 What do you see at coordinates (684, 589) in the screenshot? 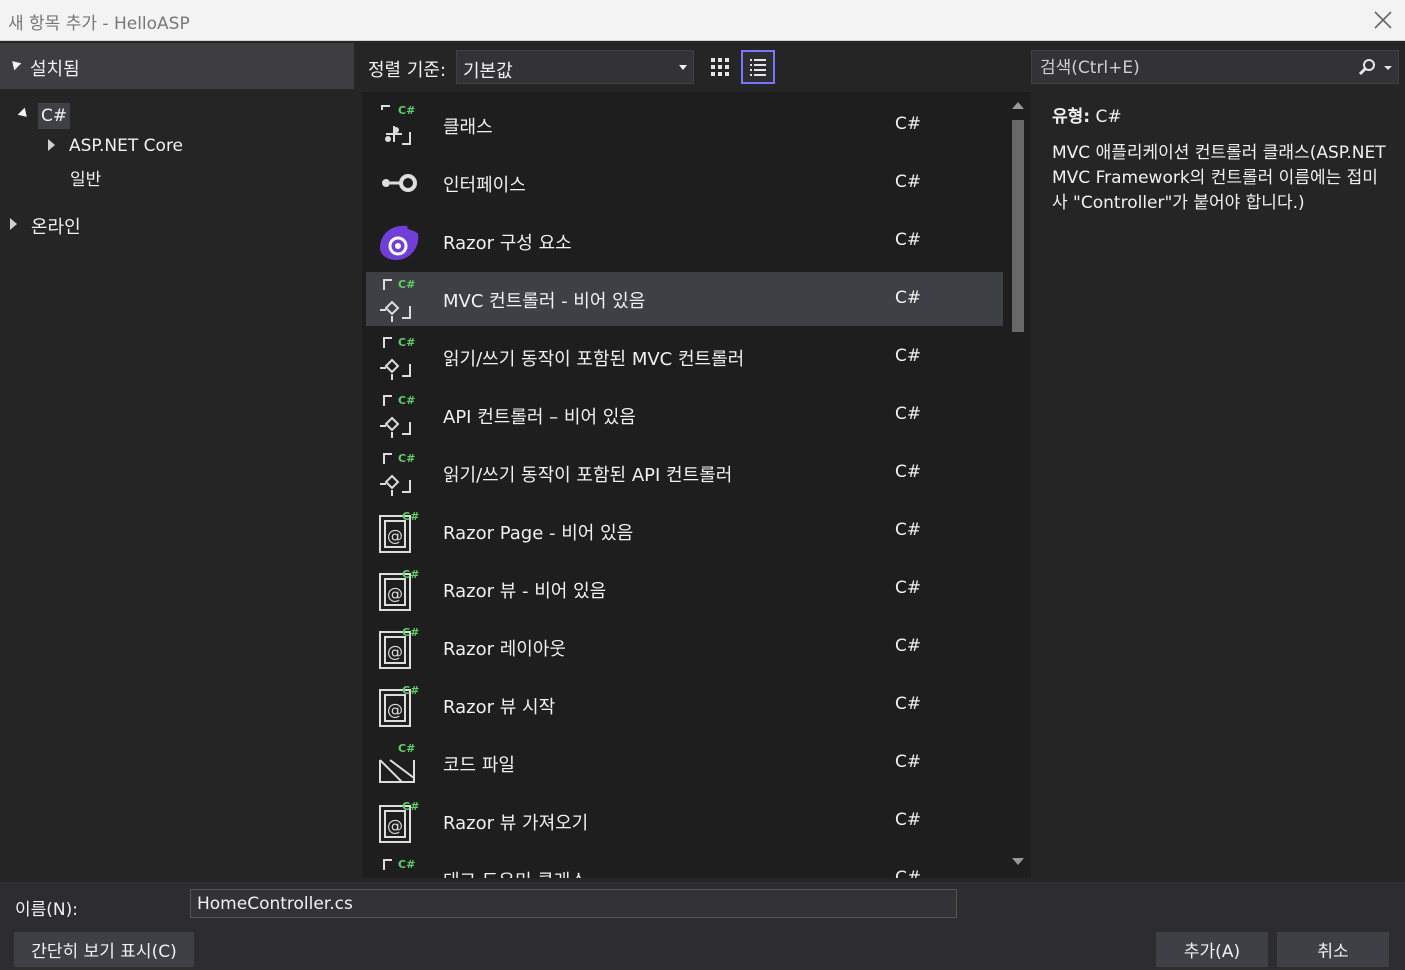
I see `template-item: @ C# Razor 뷰 - 비어 있음 C#` at bounding box center [684, 589].